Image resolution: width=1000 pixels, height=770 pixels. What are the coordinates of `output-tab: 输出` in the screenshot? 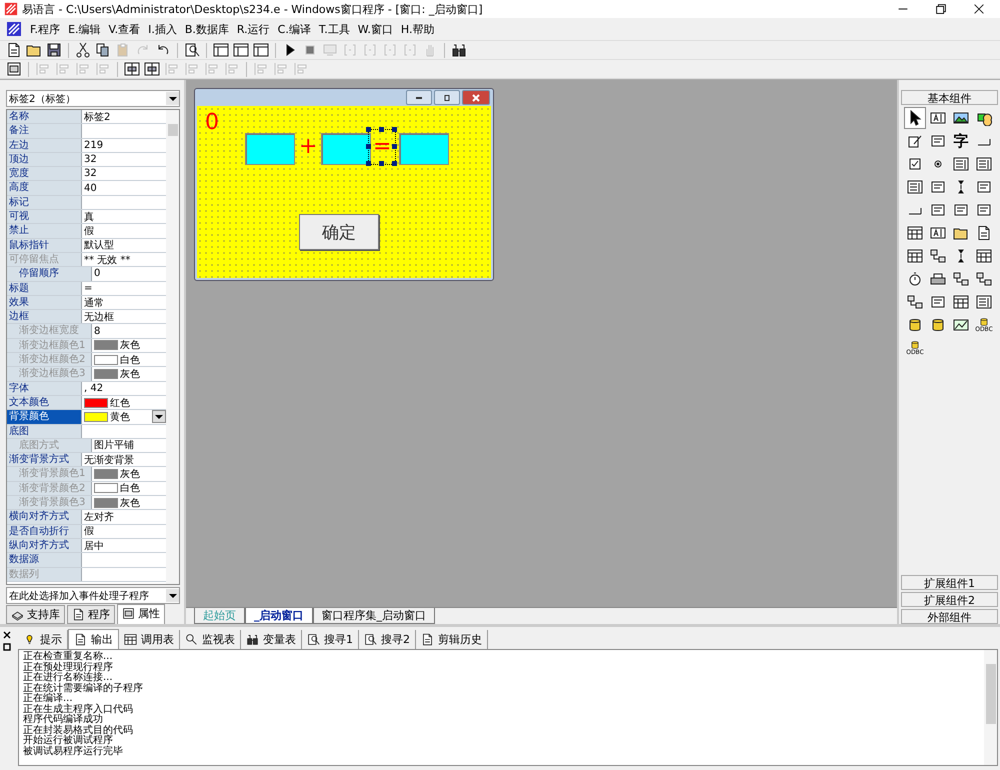 It's located at (93, 639).